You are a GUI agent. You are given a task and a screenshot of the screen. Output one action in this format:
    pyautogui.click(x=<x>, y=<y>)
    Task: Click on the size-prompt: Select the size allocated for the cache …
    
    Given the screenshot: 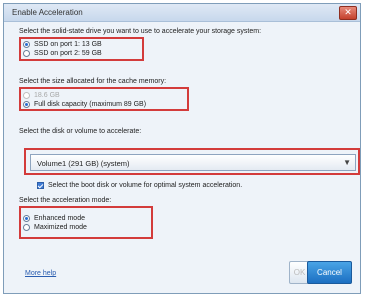 What is the action you would take?
    pyautogui.click(x=93, y=81)
    